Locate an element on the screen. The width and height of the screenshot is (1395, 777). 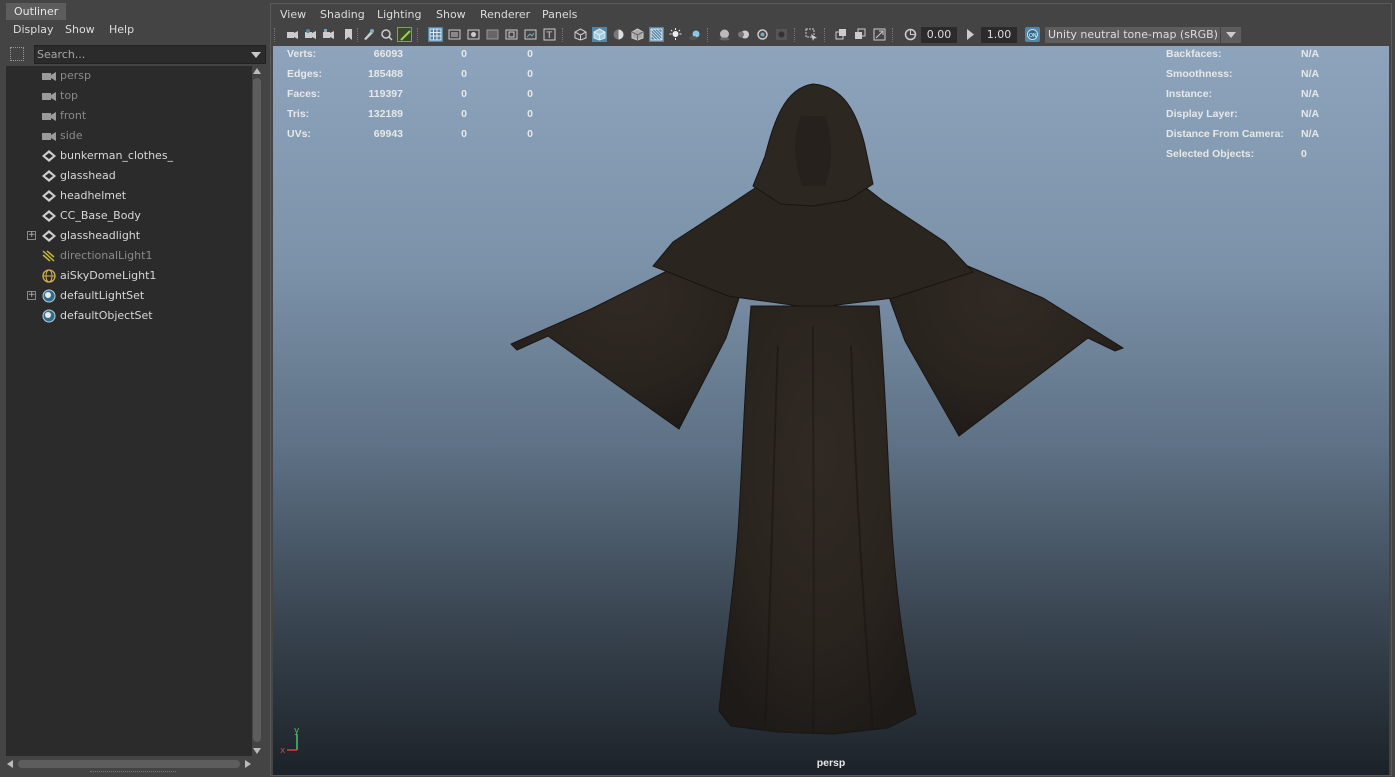
frame-selection-icon is located at coordinates (860, 34).